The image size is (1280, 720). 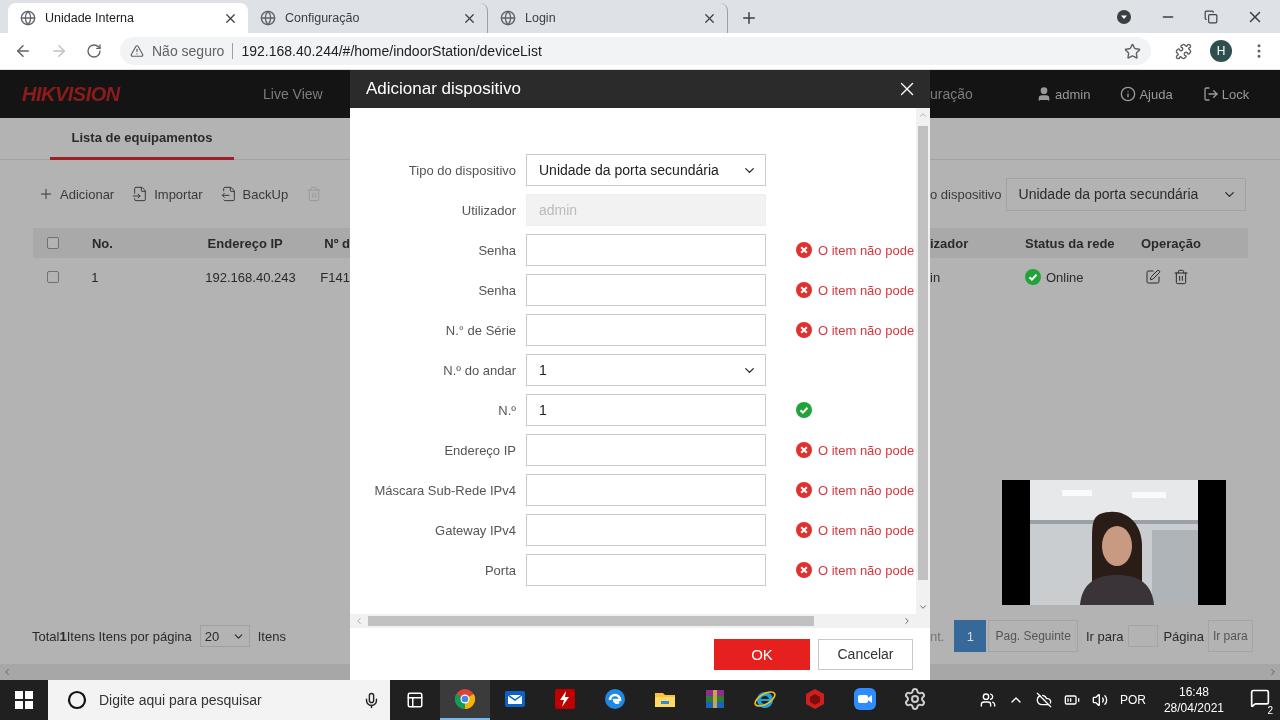 I want to click on new-tab-icon, so click(x=749, y=18).